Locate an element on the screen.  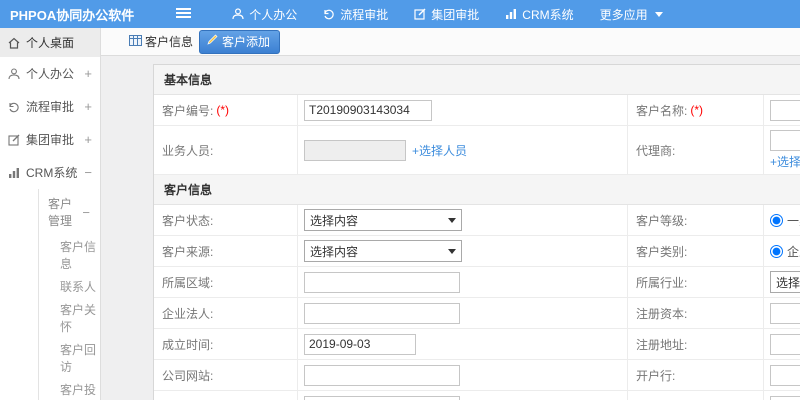
nav-process-approval: 流程审批 is located at coordinates (355, 14).